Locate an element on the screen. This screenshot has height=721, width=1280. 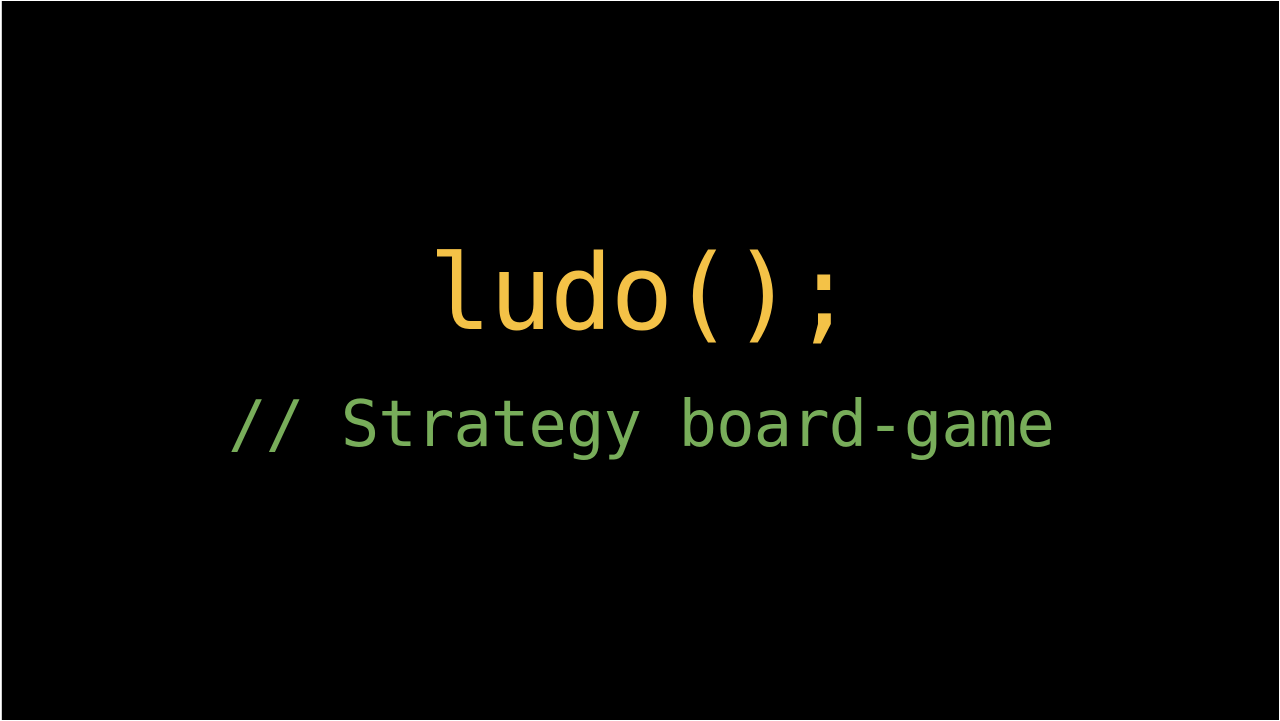
slide-subtitle: // Strategy board-game is located at coordinates (641, 425).